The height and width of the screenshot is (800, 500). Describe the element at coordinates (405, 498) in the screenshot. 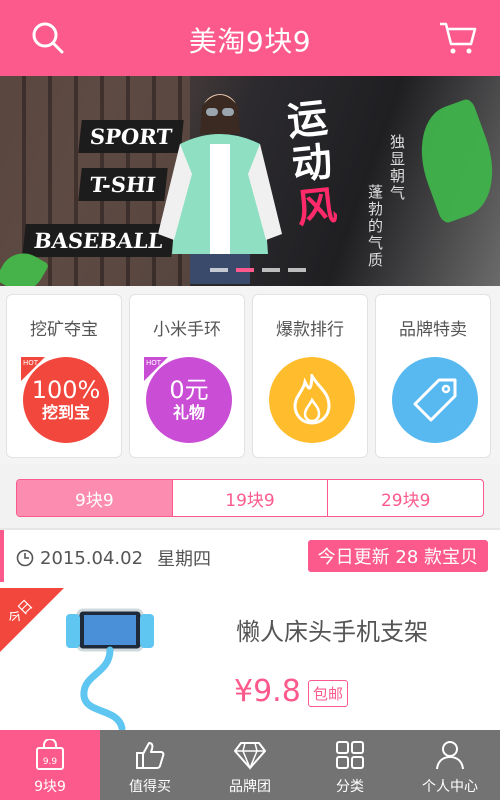

I see `tab-29-9: 29块9` at that location.